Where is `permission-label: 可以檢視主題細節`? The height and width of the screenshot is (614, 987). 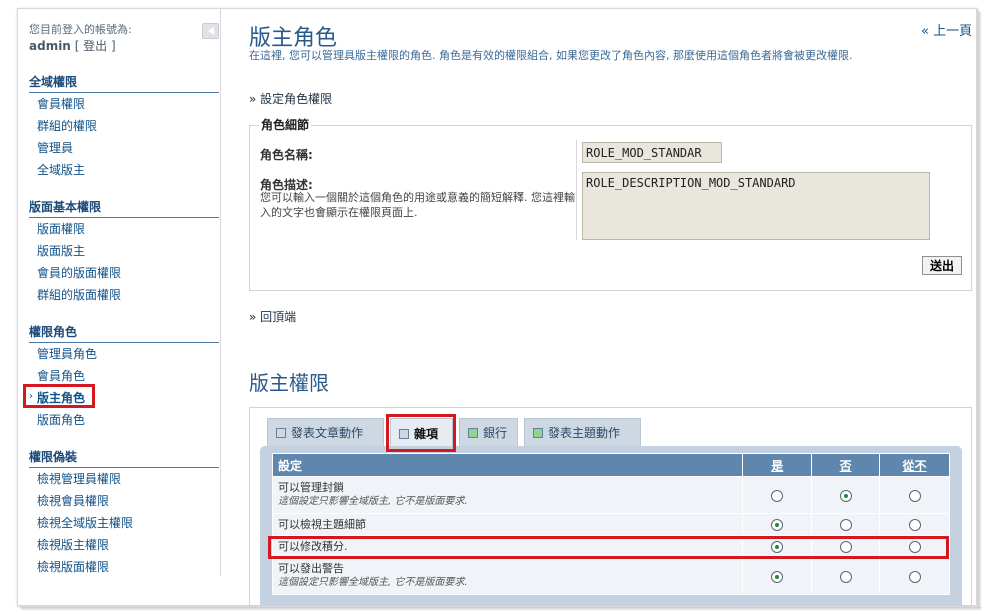
permission-label: 可以檢視主題細節 is located at coordinates (322, 524).